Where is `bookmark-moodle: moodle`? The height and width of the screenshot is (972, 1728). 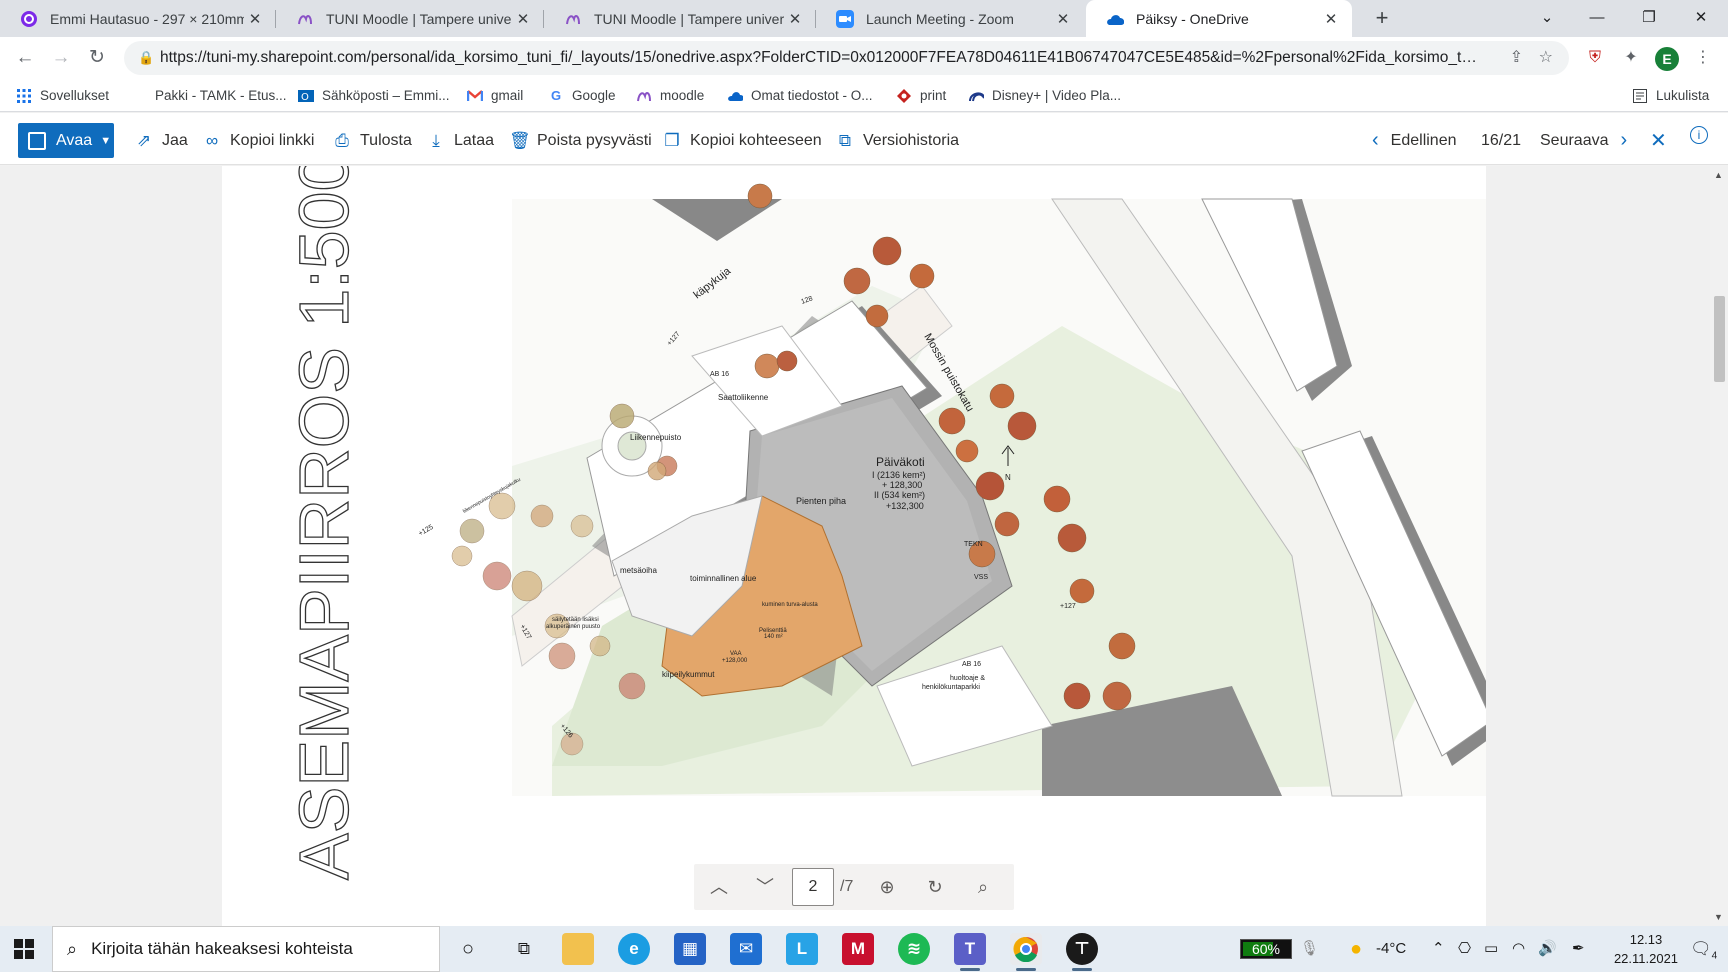
bookmark-moodle: moodle is located at coordinates (670, 95).